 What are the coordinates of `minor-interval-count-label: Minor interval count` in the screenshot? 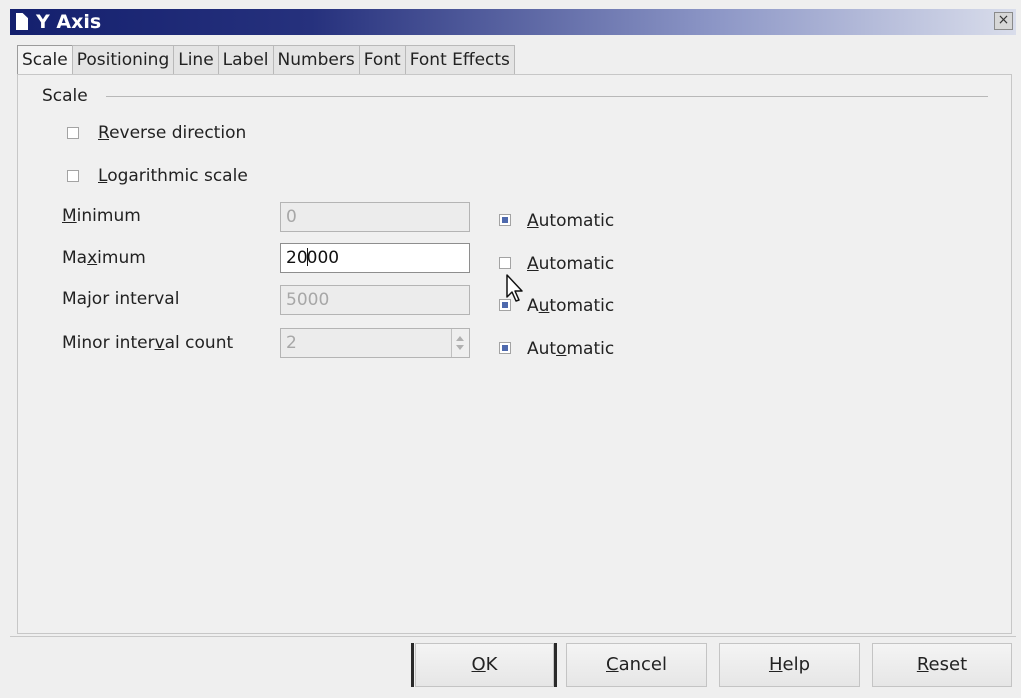 It's located at (148, 343).